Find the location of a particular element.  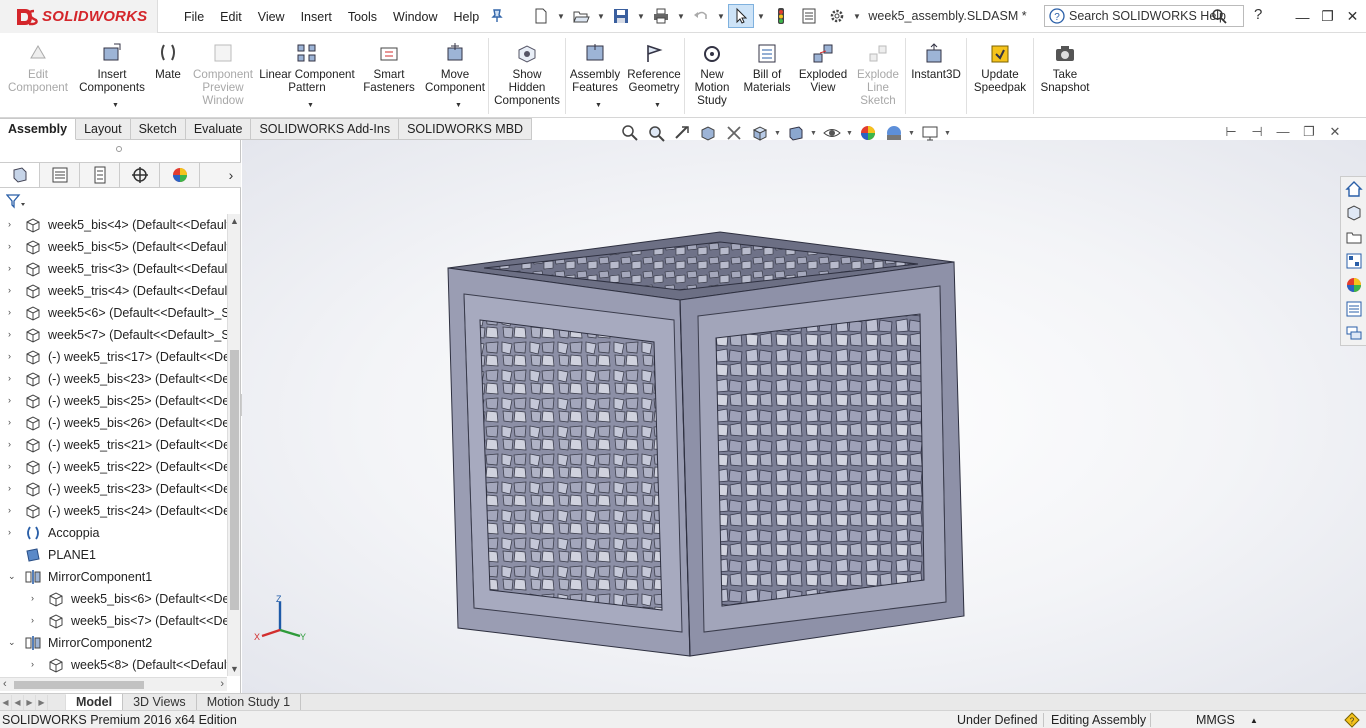

menu-tools: Tools is located at coordinates (362, 17).